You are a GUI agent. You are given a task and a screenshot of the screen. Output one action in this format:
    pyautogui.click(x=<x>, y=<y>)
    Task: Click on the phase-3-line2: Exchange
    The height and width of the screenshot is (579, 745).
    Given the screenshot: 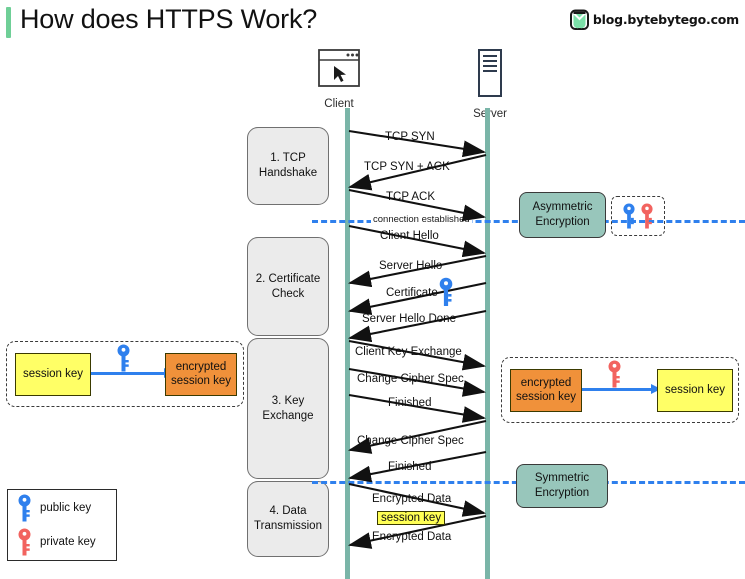 What is the action you would take?
    pyautogui.click(x=288, y=415)
    